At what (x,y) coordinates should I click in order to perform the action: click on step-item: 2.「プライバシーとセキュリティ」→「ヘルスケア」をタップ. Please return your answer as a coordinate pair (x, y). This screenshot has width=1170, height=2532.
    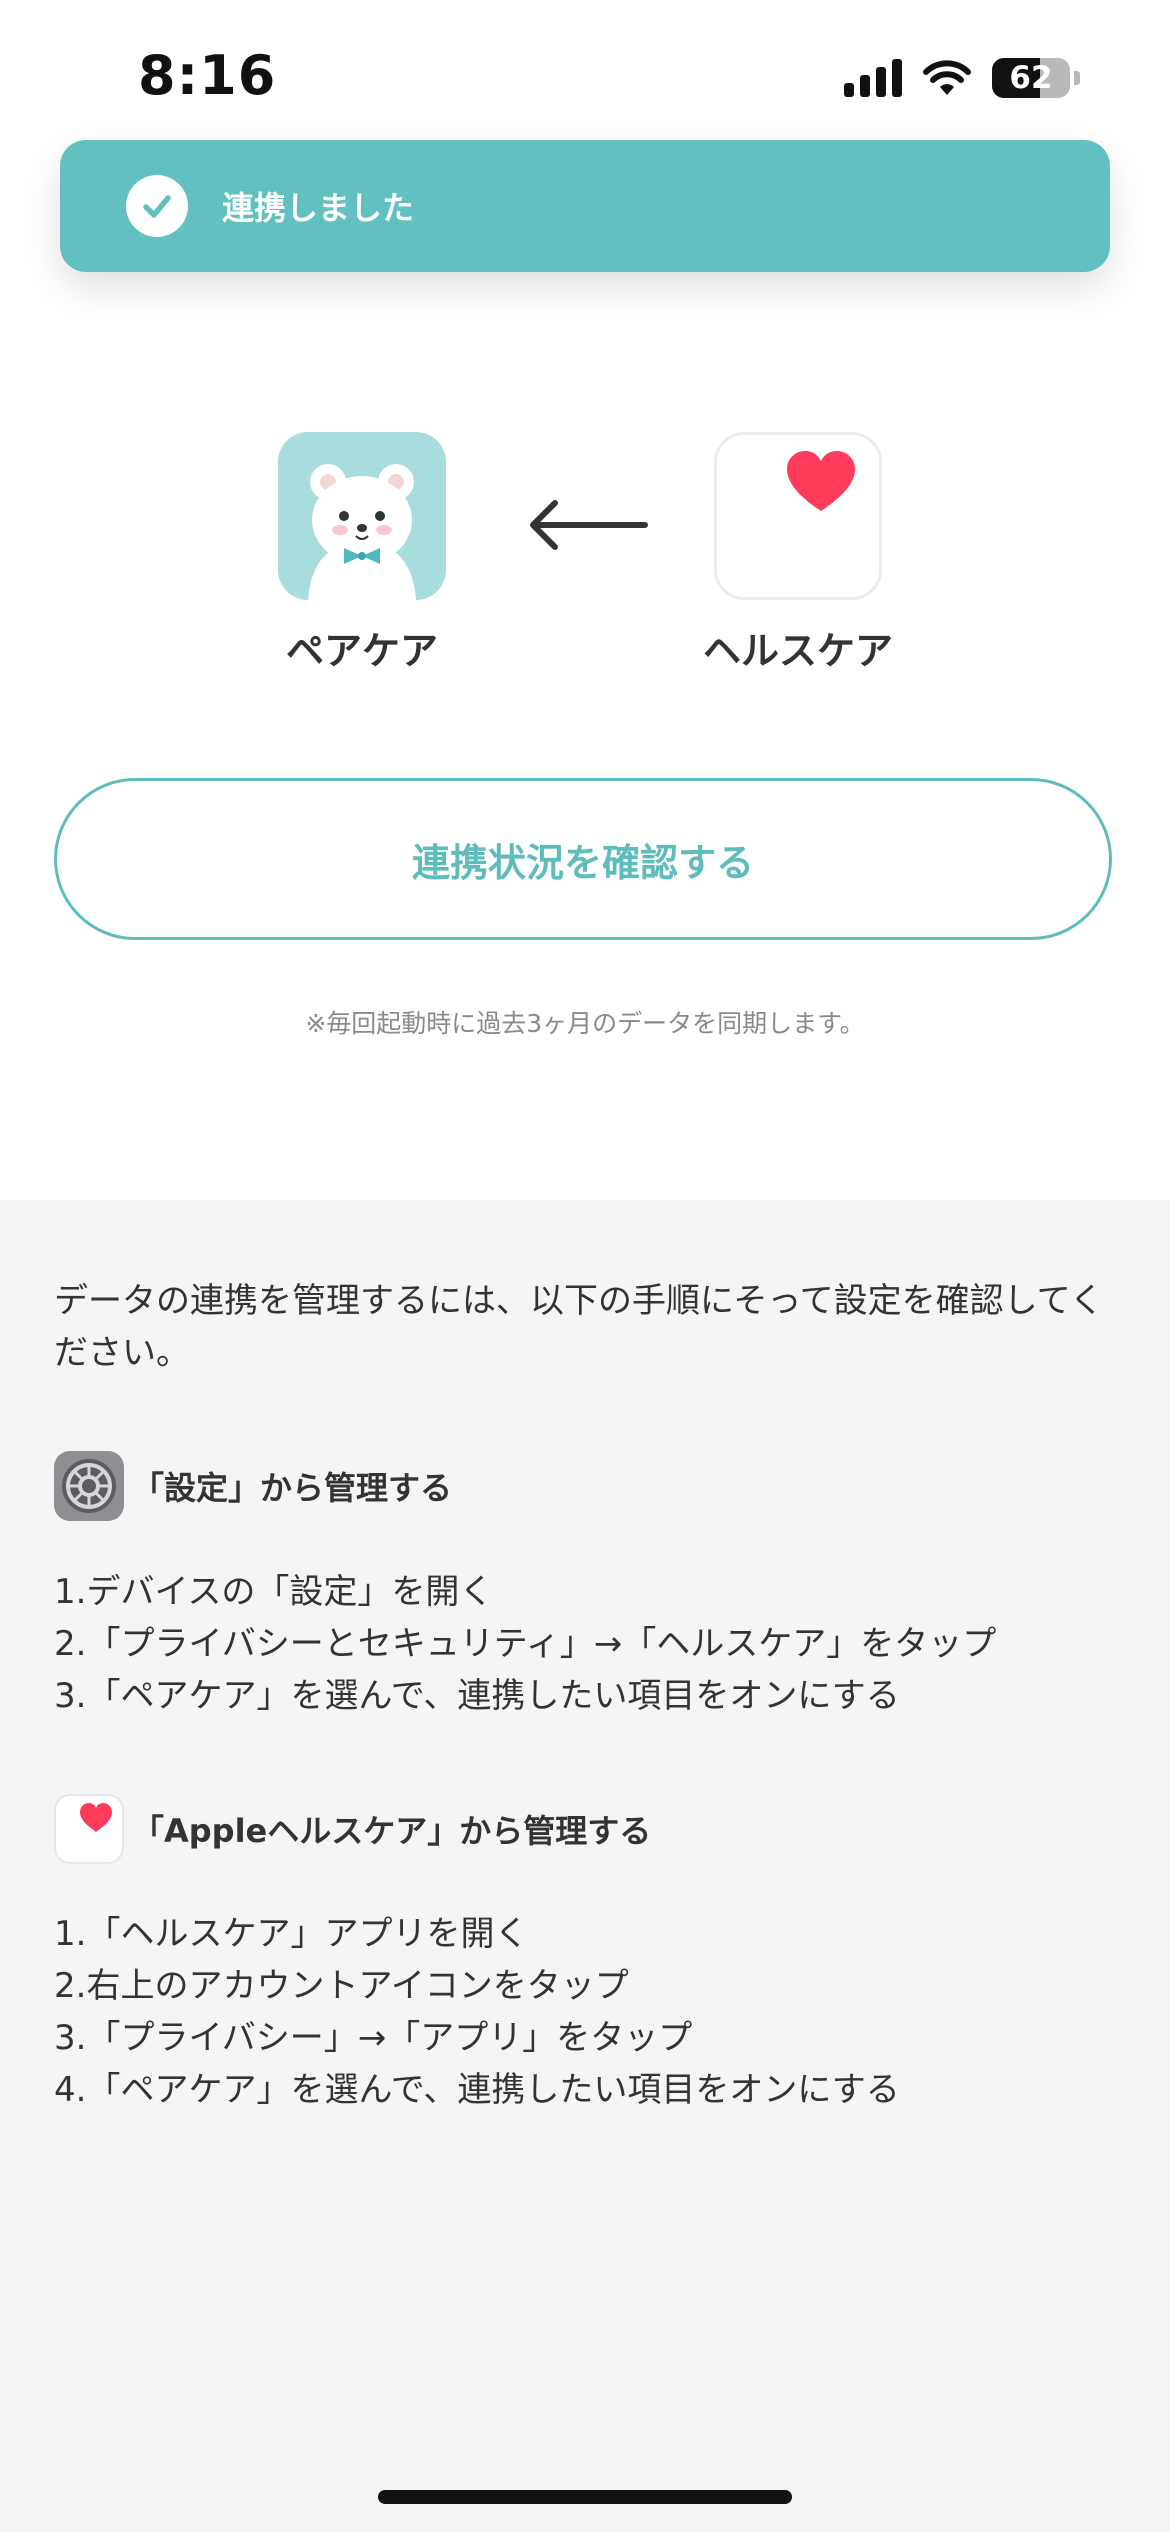
    Looking at the image, I should click on (525, 1644).